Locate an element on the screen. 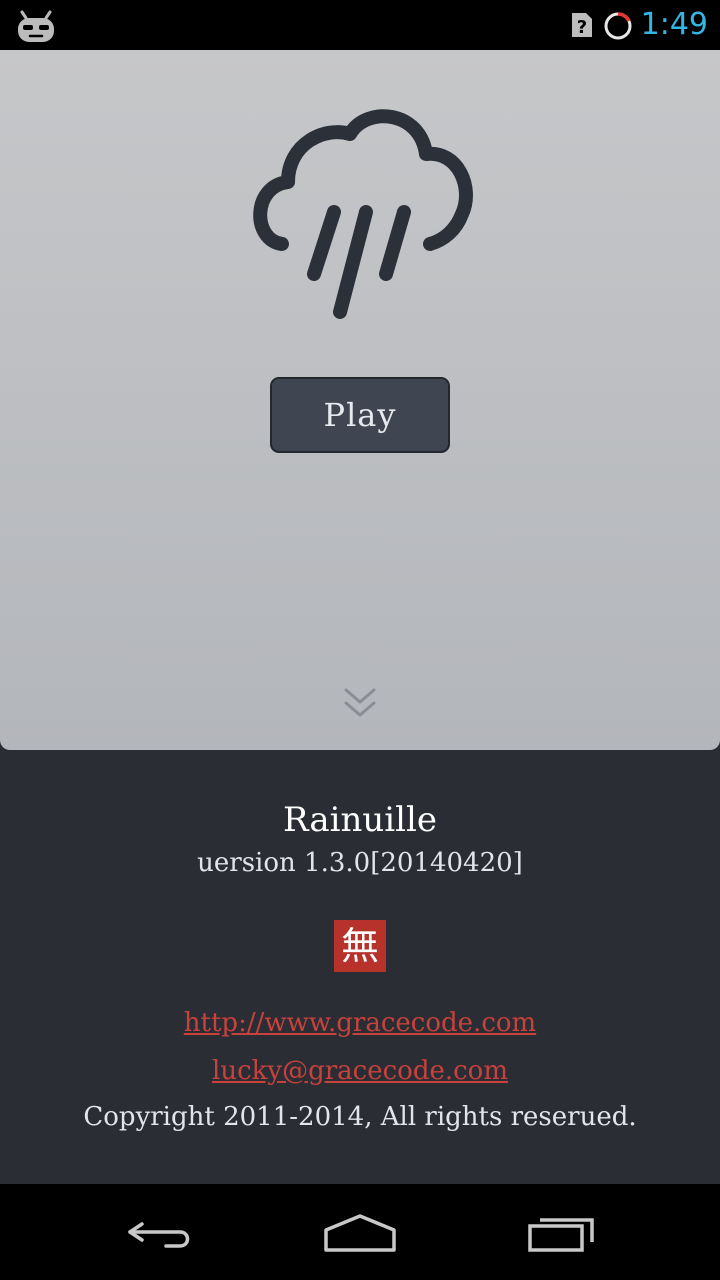 The width and height of the screenshot is (720, 1280). sim-glyph: ? is located at coordinates (582, 27).